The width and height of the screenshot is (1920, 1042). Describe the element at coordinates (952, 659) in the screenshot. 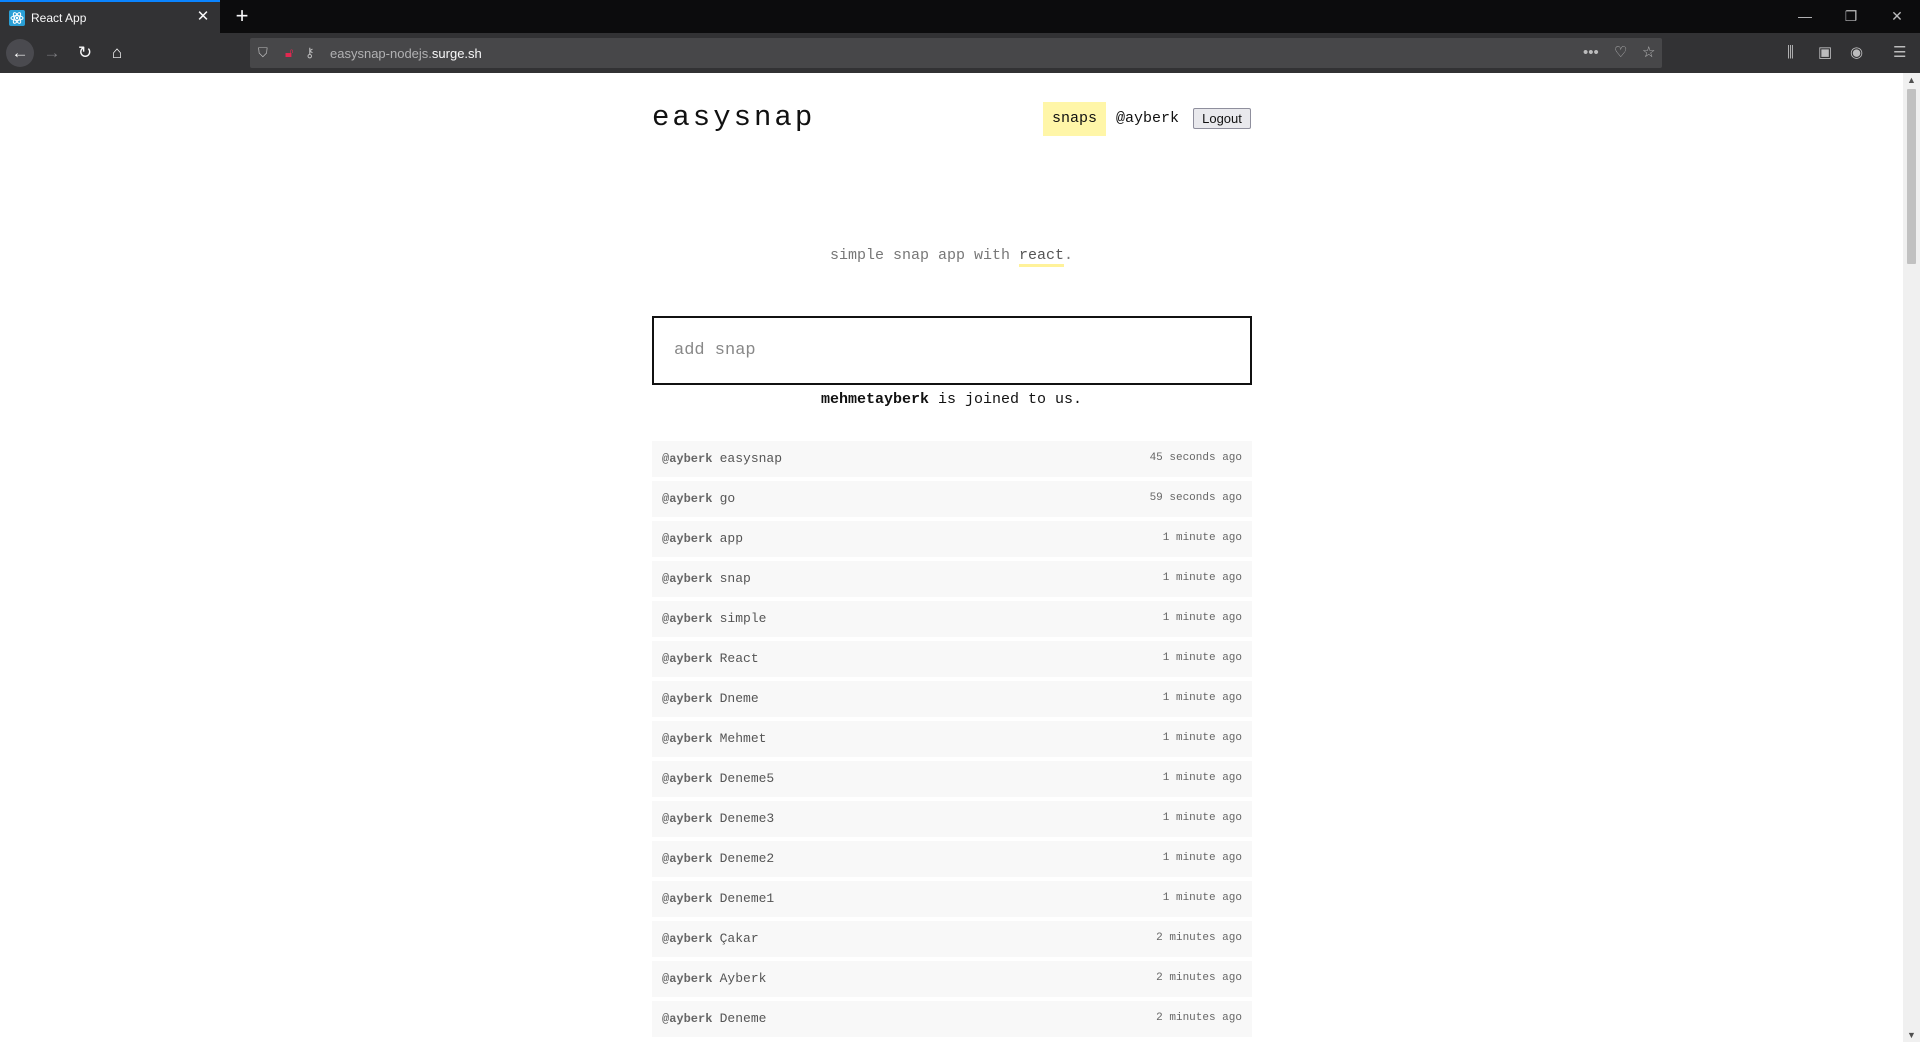

I see `snap-row: @ayberk React 1 minute ago` at that location.